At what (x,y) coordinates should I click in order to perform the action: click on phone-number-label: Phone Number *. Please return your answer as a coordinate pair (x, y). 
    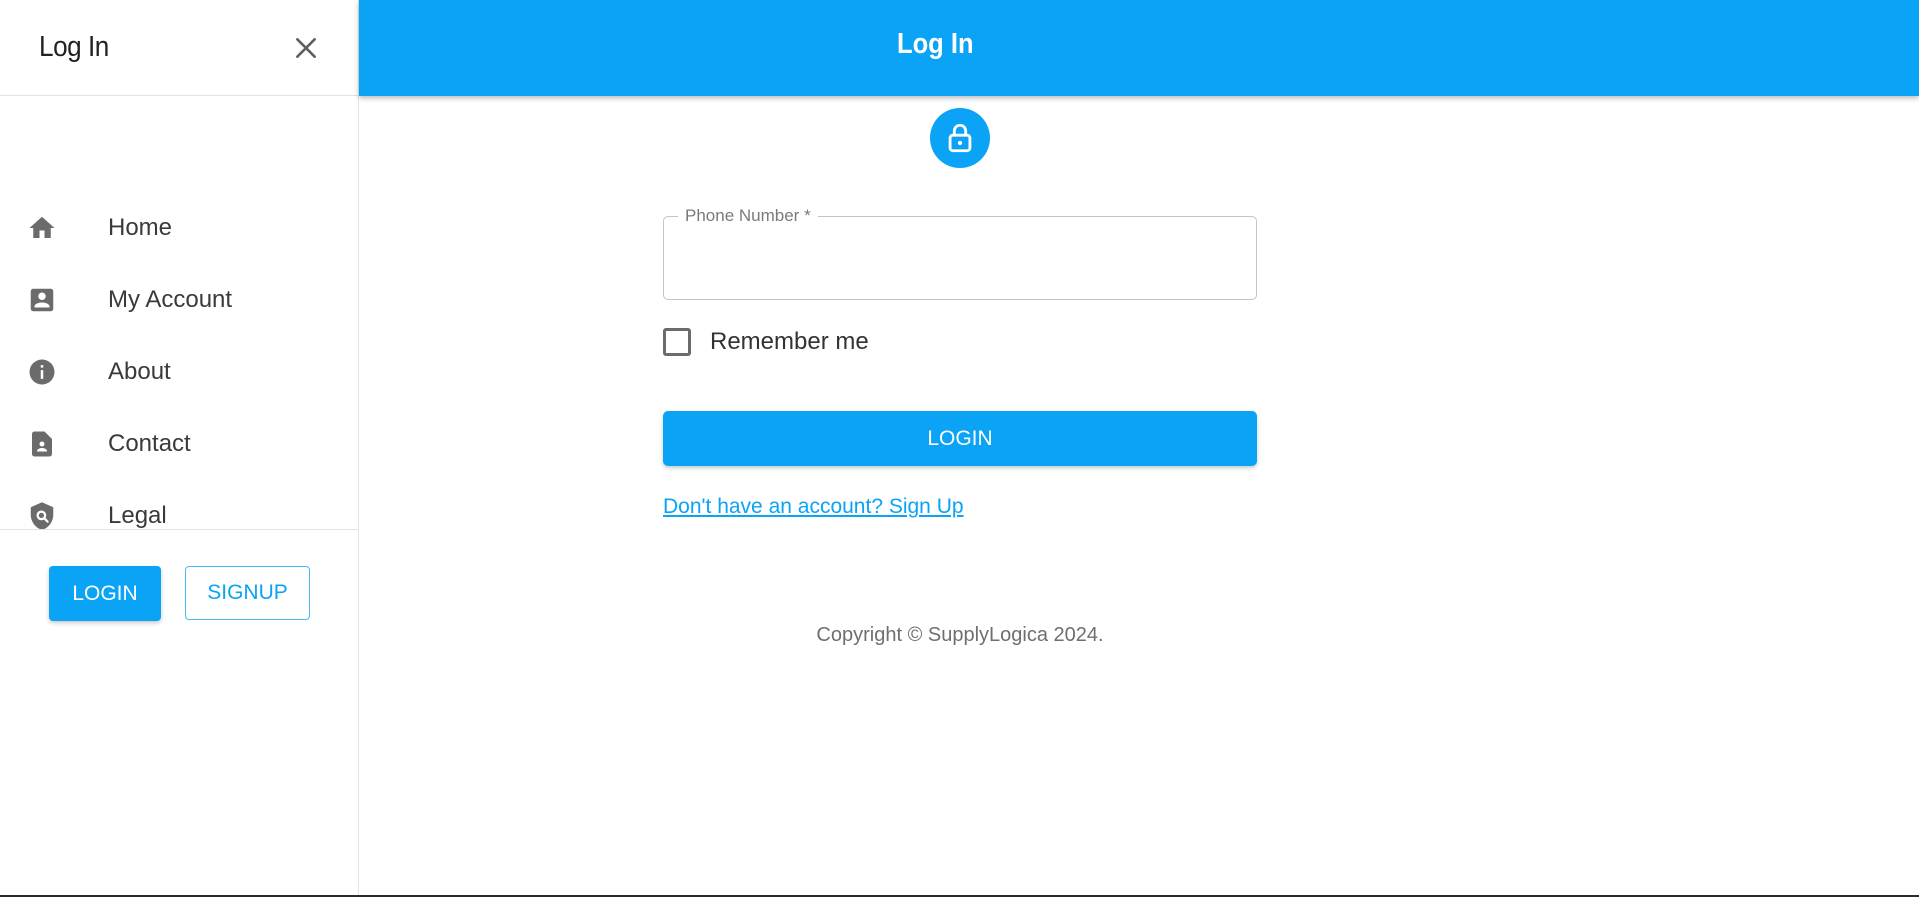
    Looking at the image, I should click on (748, 216).